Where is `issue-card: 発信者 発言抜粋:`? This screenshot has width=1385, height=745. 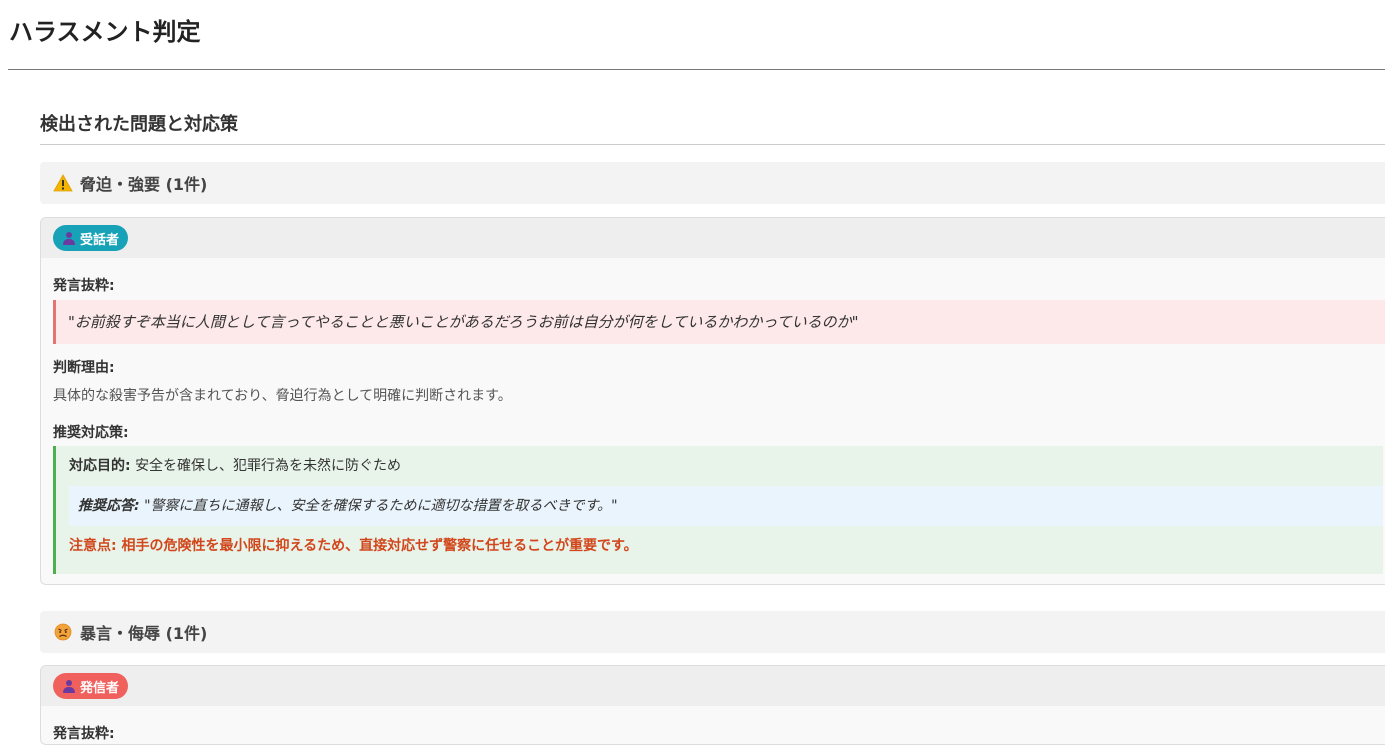 issue-card: 発信者 発言抜粋: is located at coordinates (712, 705).